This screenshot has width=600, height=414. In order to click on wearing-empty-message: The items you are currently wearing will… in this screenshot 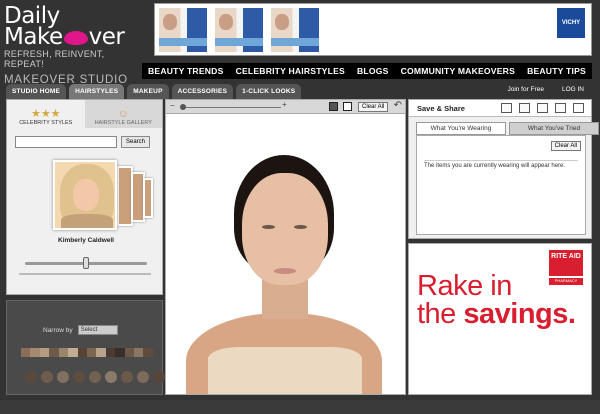, I will do `click(501, 164)`.